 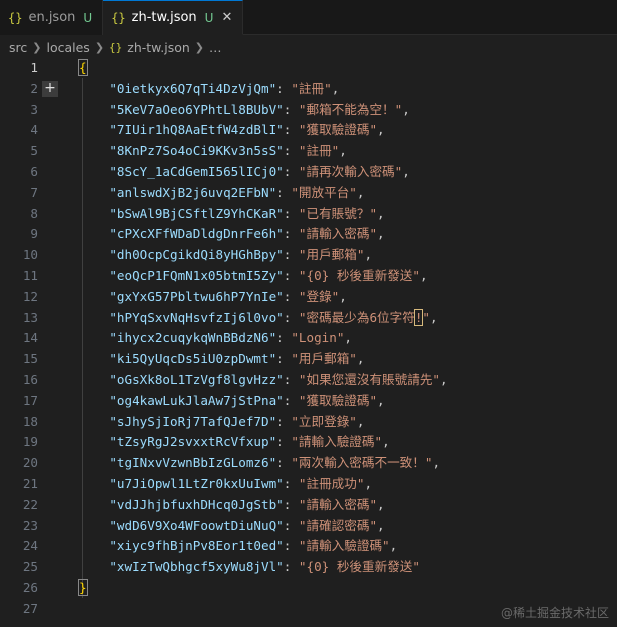 What do you see at coordinates (30, 504) in the screenshot?
I see `line-number: 22` at bounding box center [30, 504].